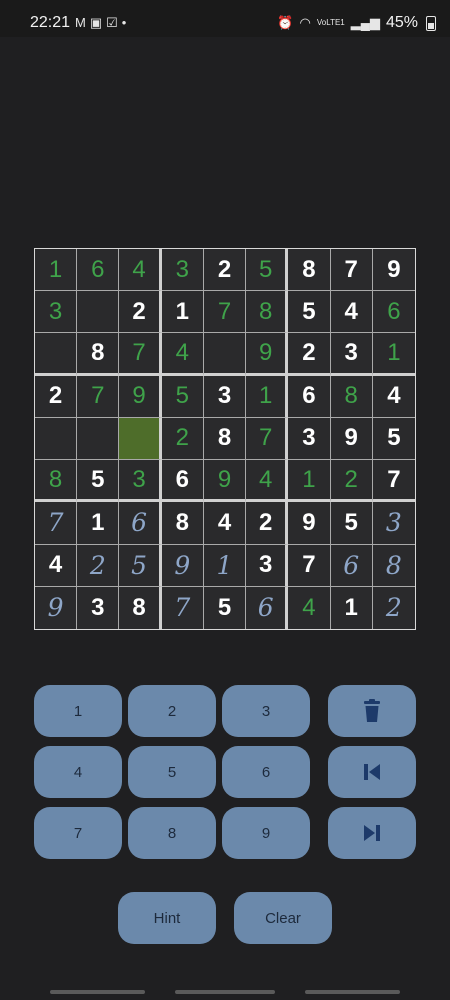 This screenshot has width=450, height=1000. Describe the element at coordinates (182, 565) in the screenshot. I see `board-cell-r8c4: 9` at that location.